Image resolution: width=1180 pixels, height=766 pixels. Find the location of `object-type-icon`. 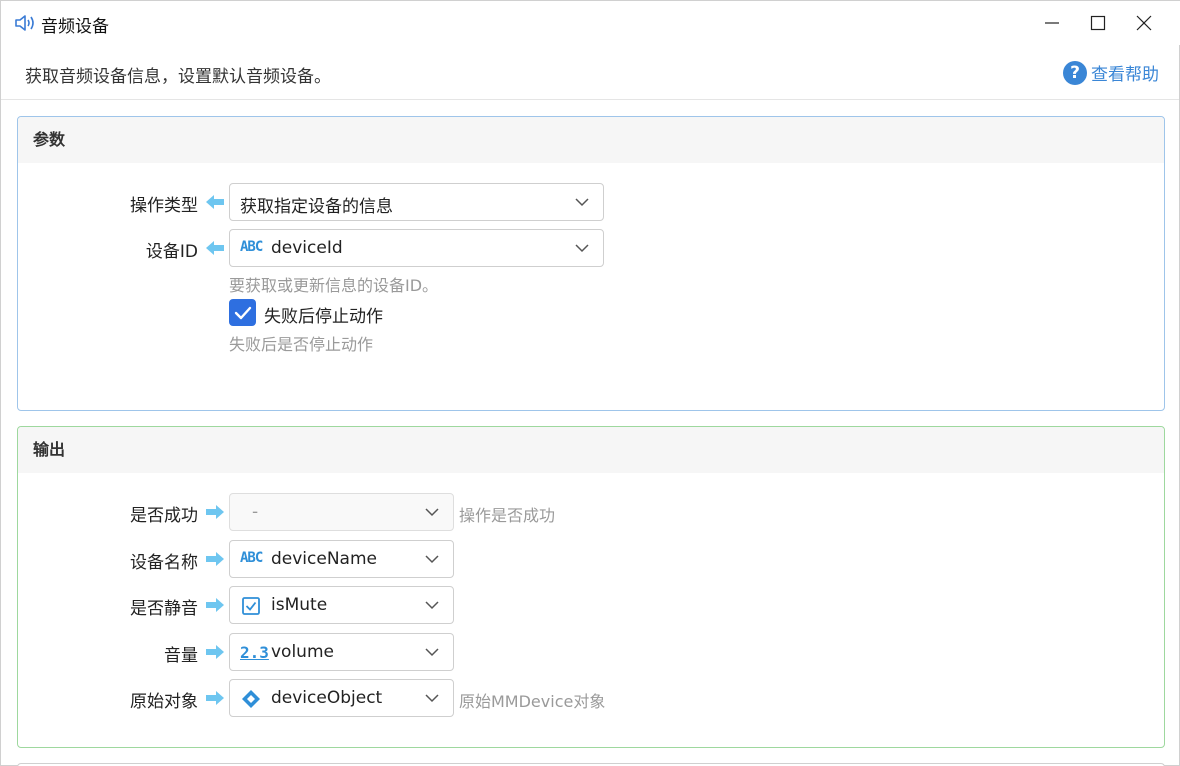

object-type-icon is located at coordinates (251, 699).